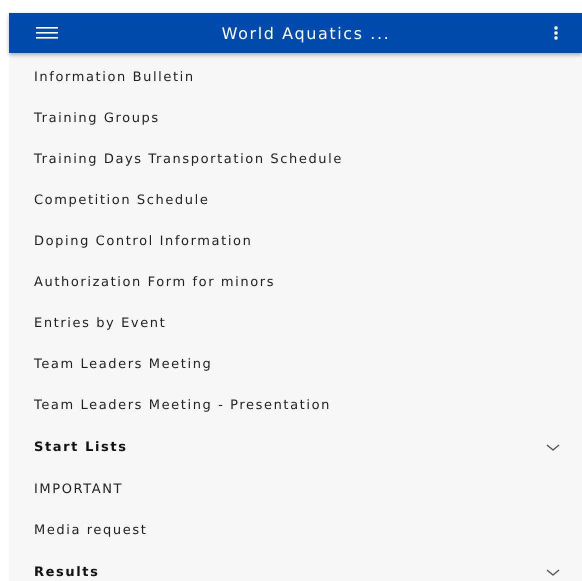 This screenshot has width=582, height=581. What do you see at coordinates (295, 364) in the screenshot?
I see `menu-item: Team Leaders Meeting` at bounding box center [295, 364].